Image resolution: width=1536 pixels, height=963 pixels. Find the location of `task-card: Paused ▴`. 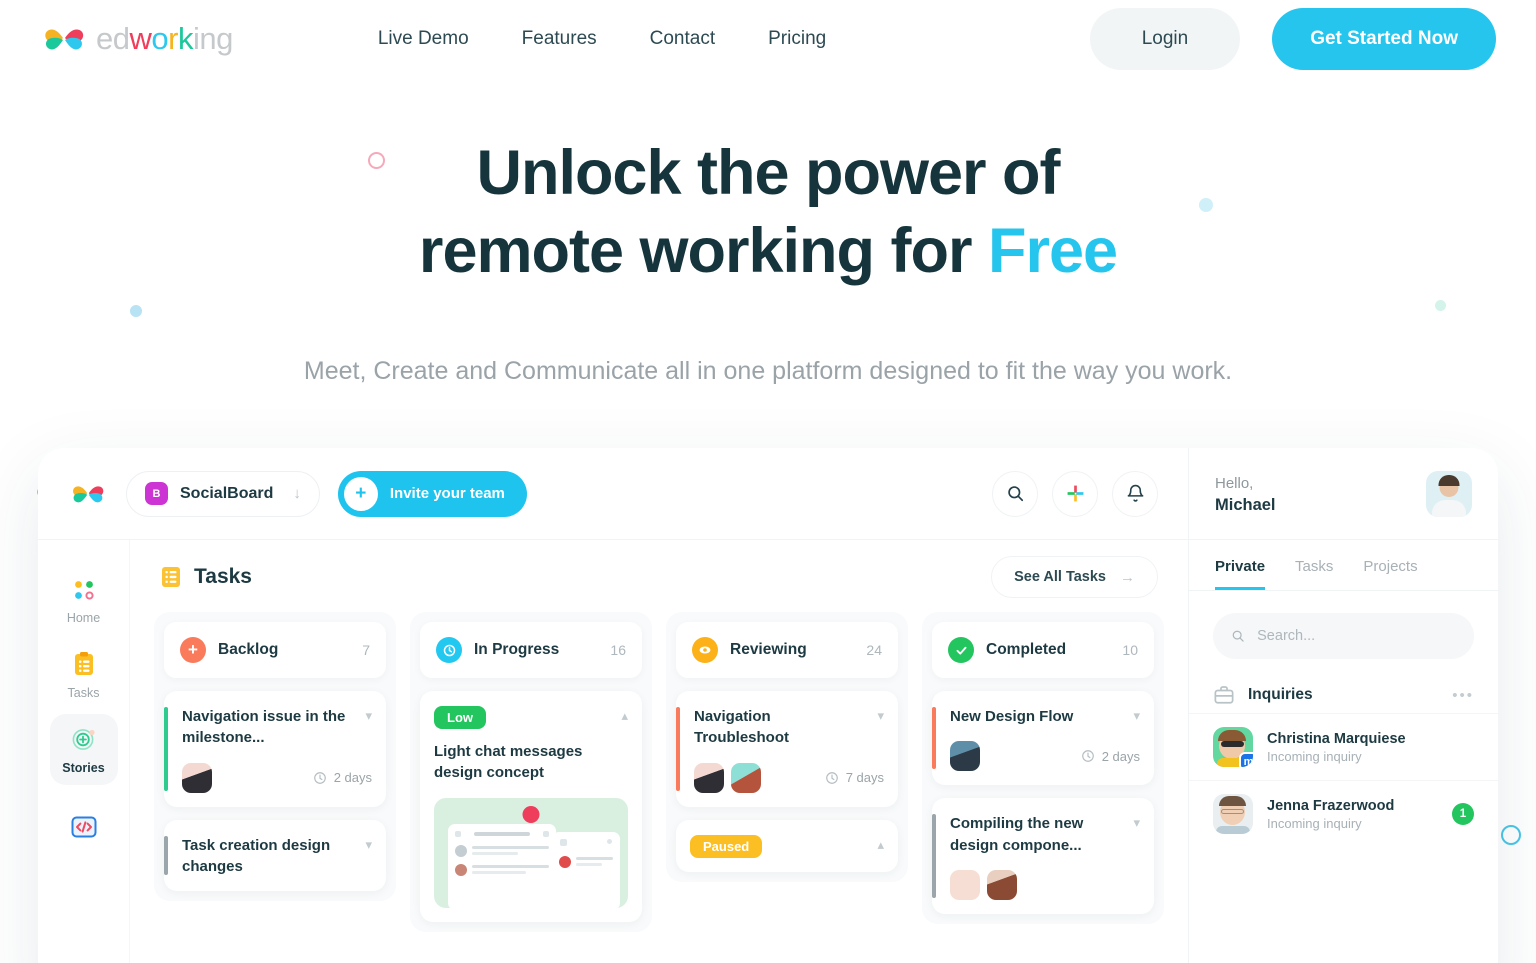

task-card: Paused ▴ is located at coordinates (787, 845).